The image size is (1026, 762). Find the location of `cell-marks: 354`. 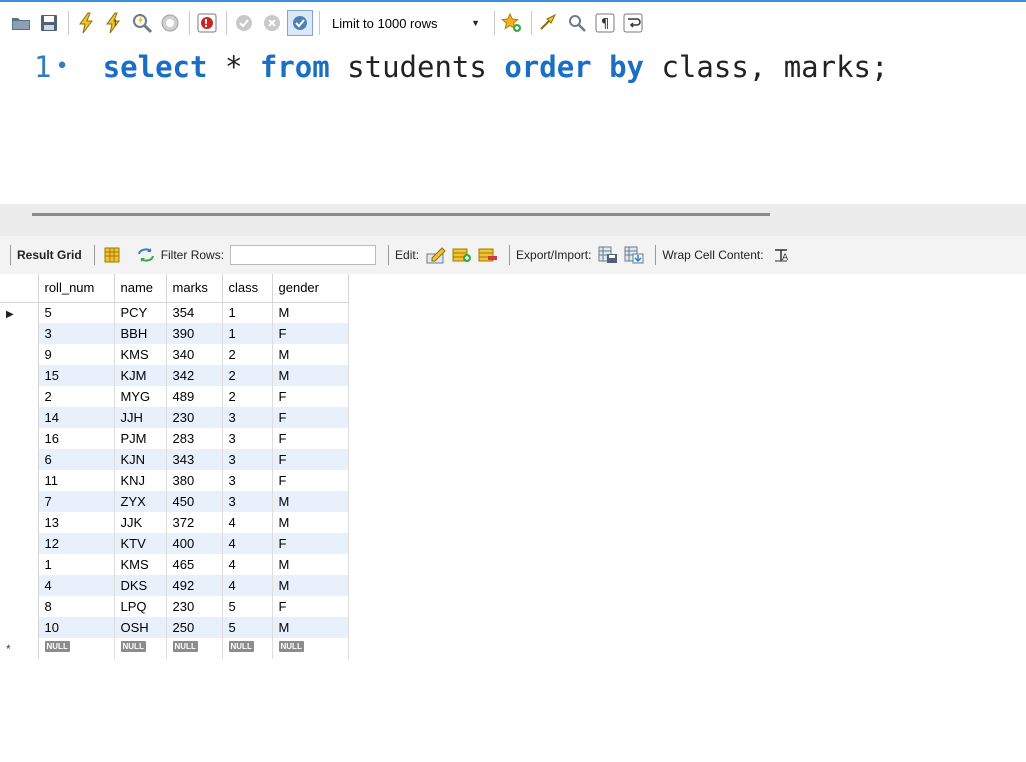

cell-marks: 354 is located at coordinates (194, 312).